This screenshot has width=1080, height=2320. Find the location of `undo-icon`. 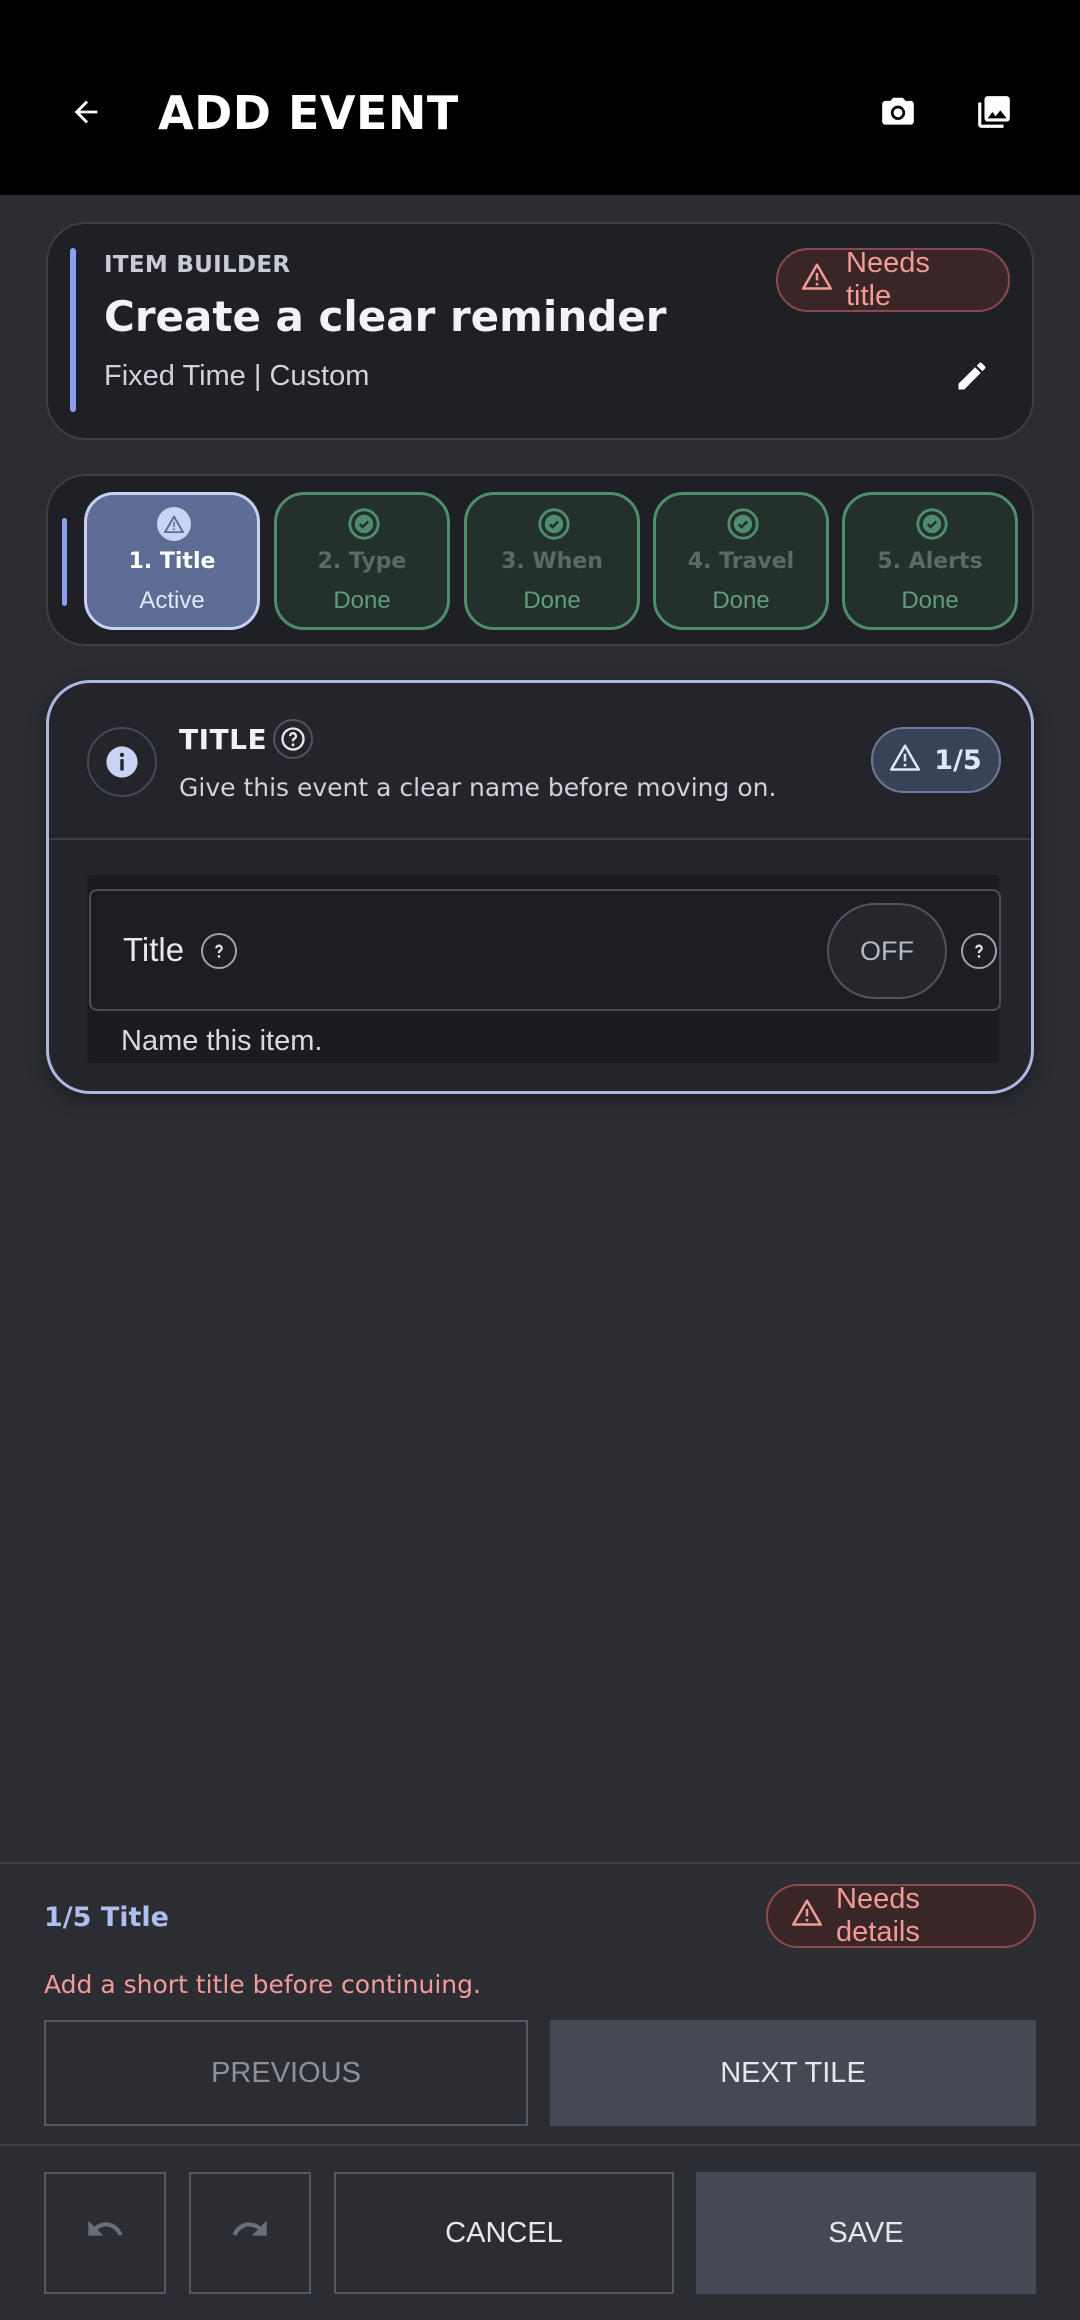

undo-icon is located at coordinates (105, 2233).